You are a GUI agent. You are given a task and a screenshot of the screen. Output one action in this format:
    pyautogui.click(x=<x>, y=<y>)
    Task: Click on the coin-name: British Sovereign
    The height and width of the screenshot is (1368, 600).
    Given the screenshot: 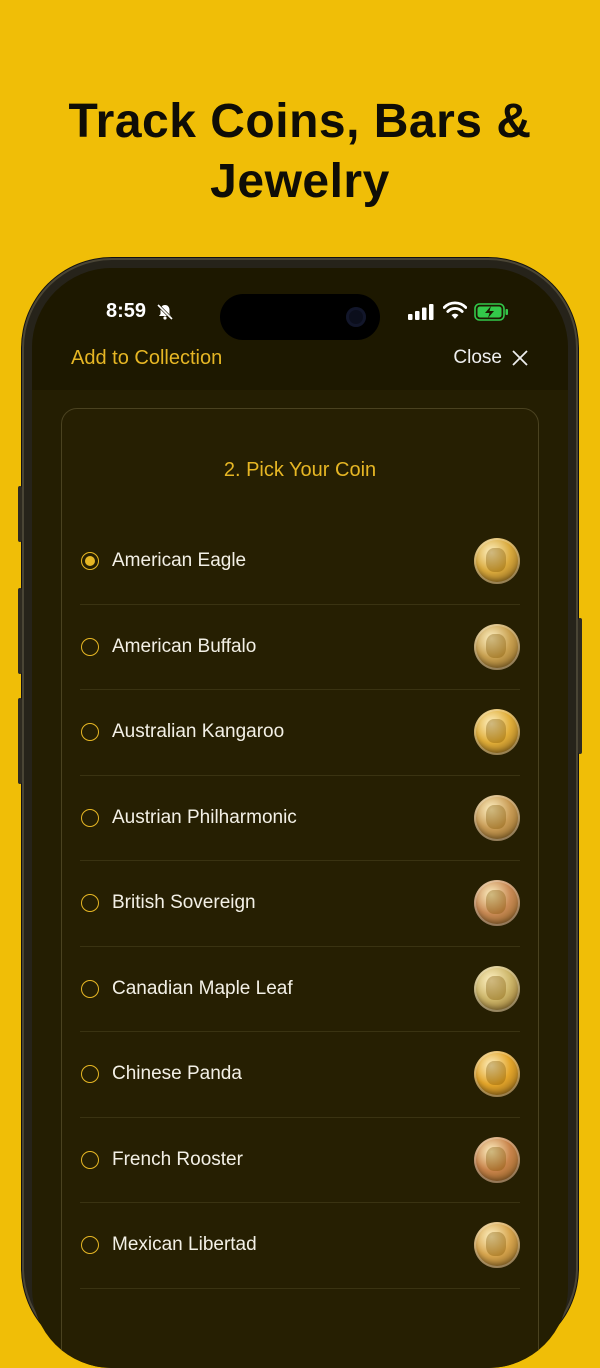 What is the action you would take?
    pyautogui.click(x=184, y=903)
    